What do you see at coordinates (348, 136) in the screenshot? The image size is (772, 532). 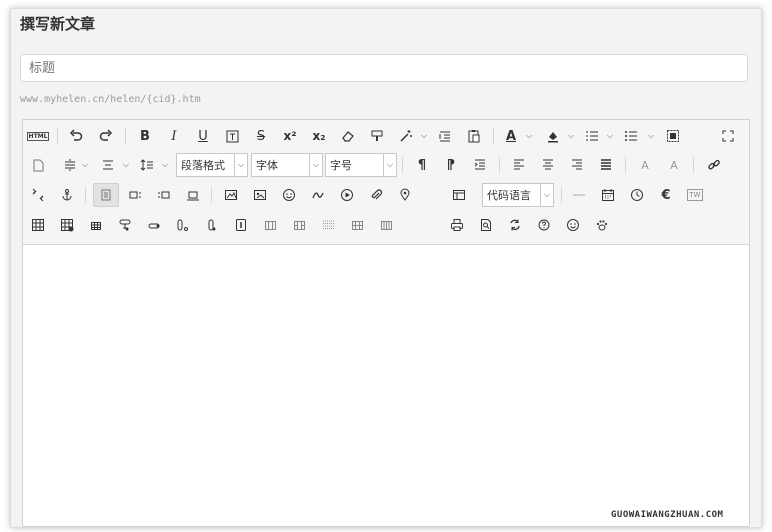 I see `eraser-icon` at bounding box center [348, 136].